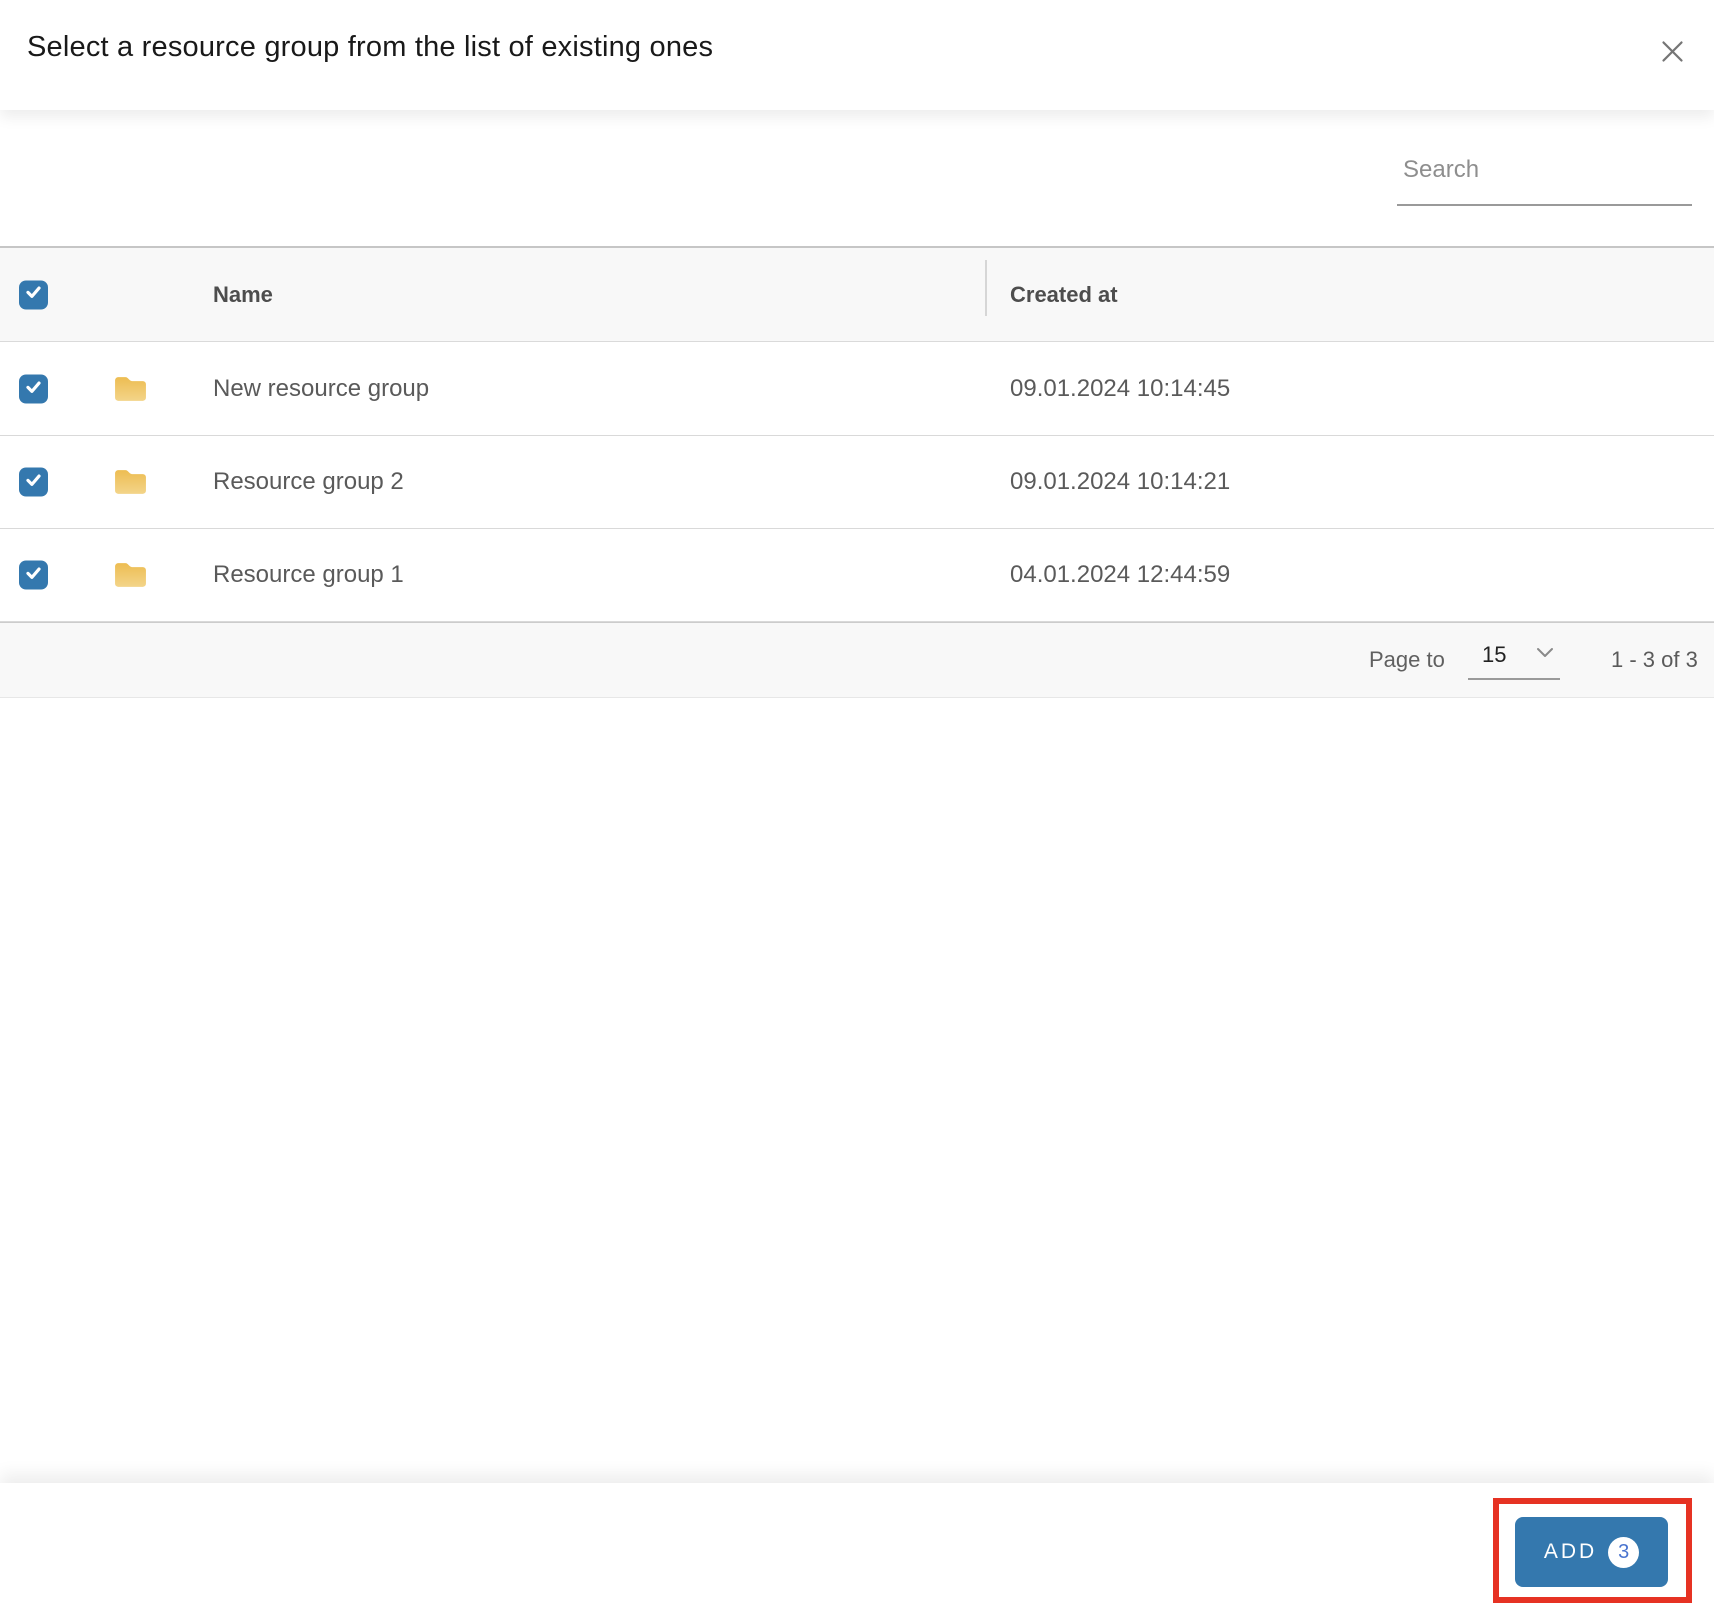  I want to click on search-input, so click(1544, 176).